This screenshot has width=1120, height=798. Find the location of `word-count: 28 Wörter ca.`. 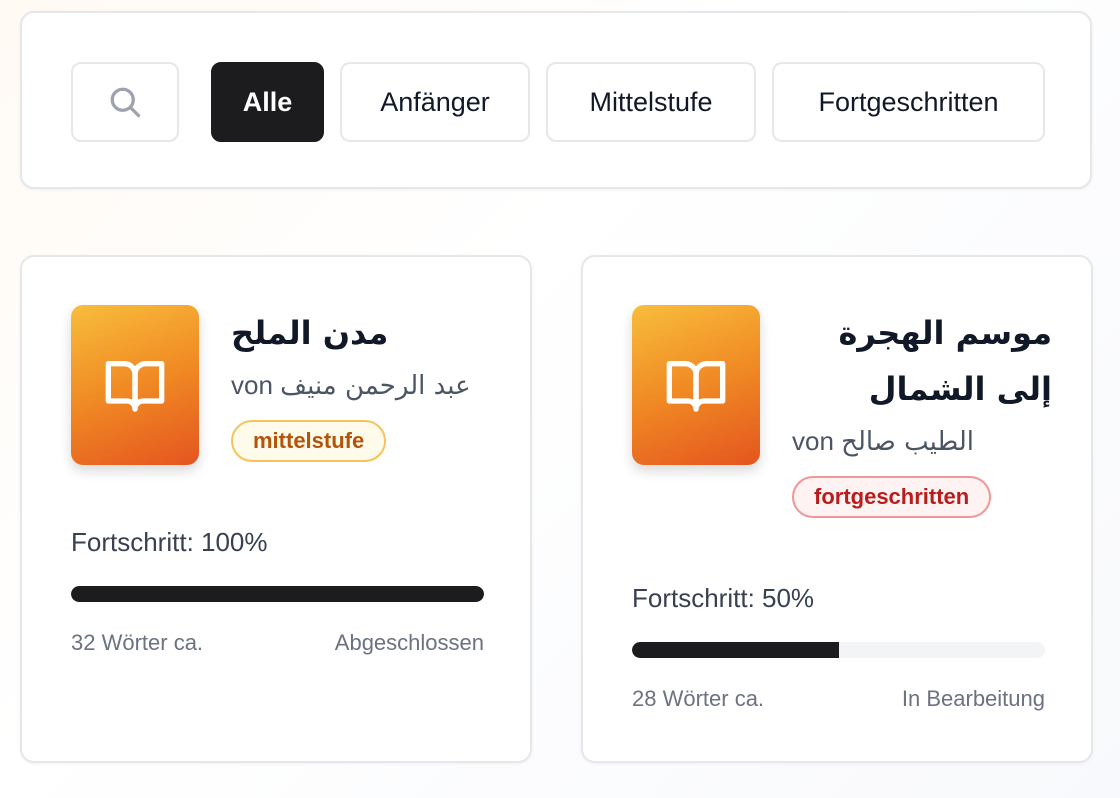

word-count: 28 Wörter ca. is located at coordinates (698, 698).